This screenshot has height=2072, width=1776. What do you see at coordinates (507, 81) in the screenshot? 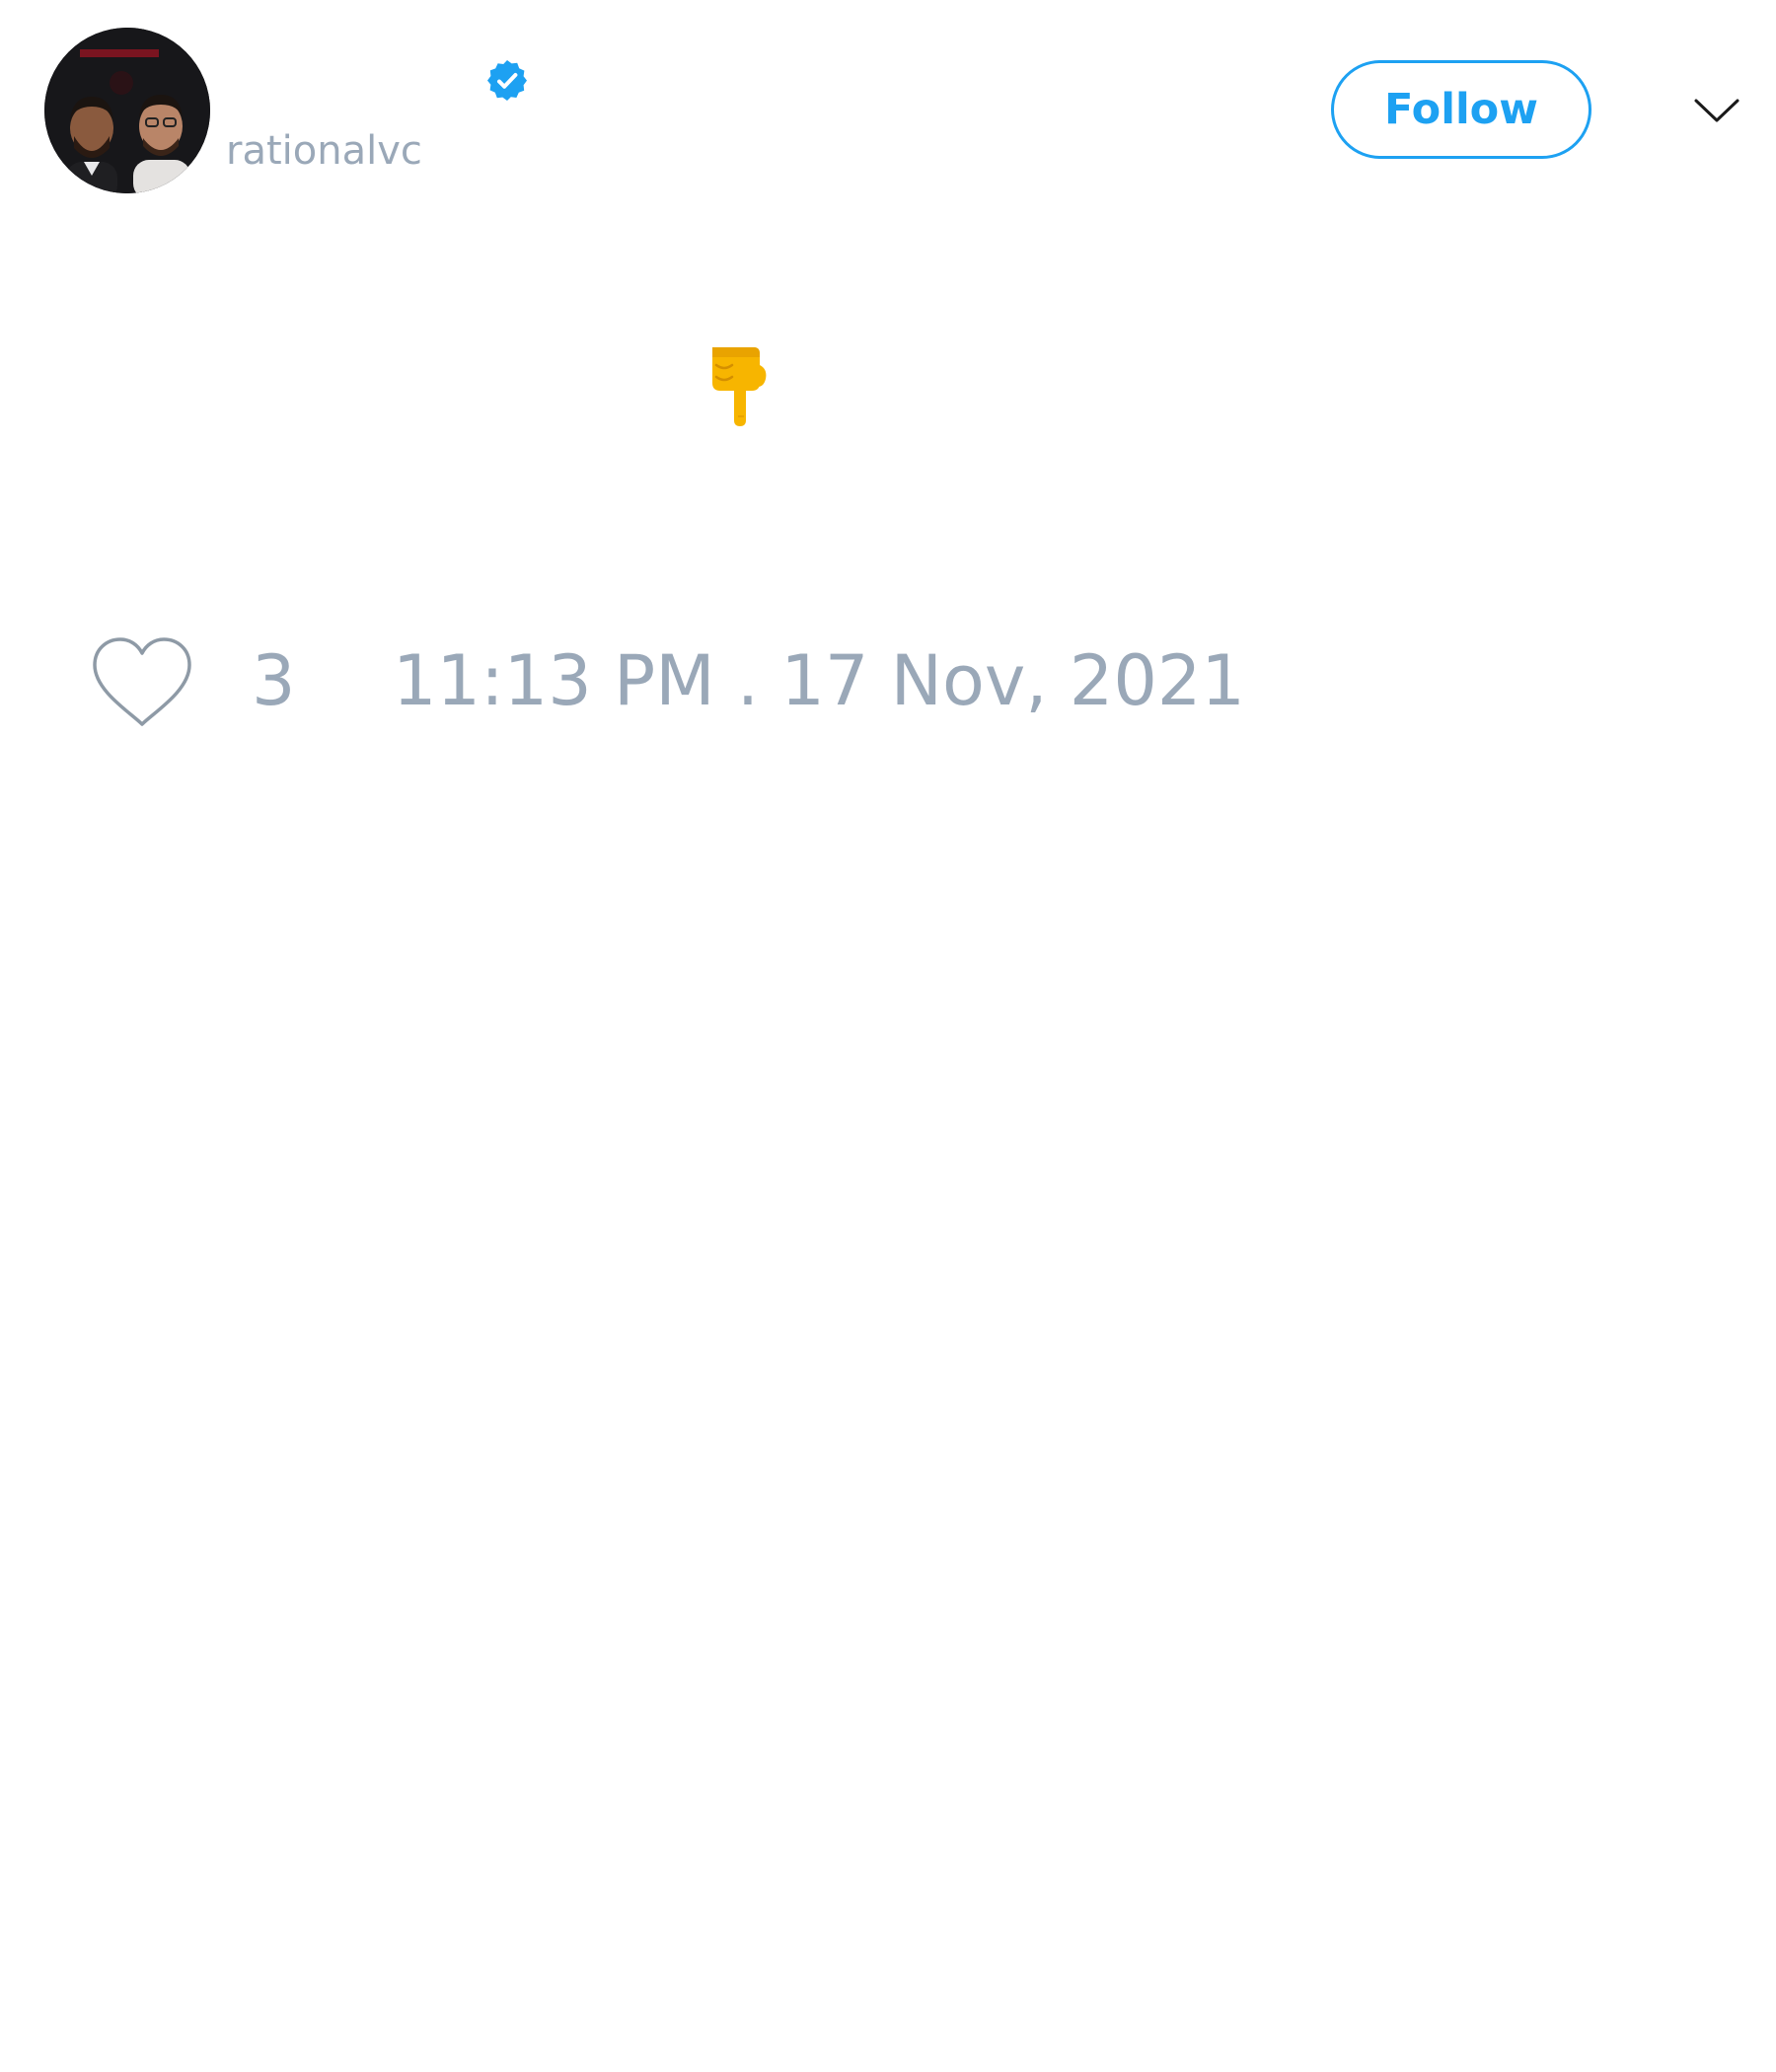
I see `verified-badge-icon` at bounding box center [507, 81].